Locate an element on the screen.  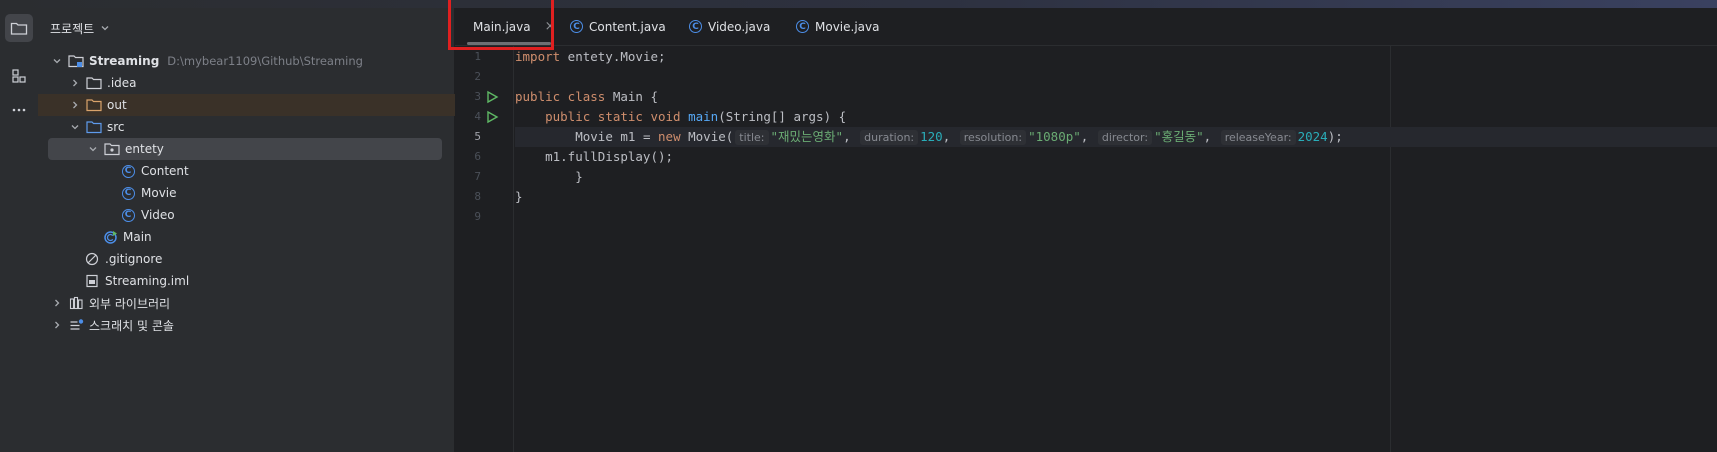
line-number: 6 is located at coordinates (477, 156).